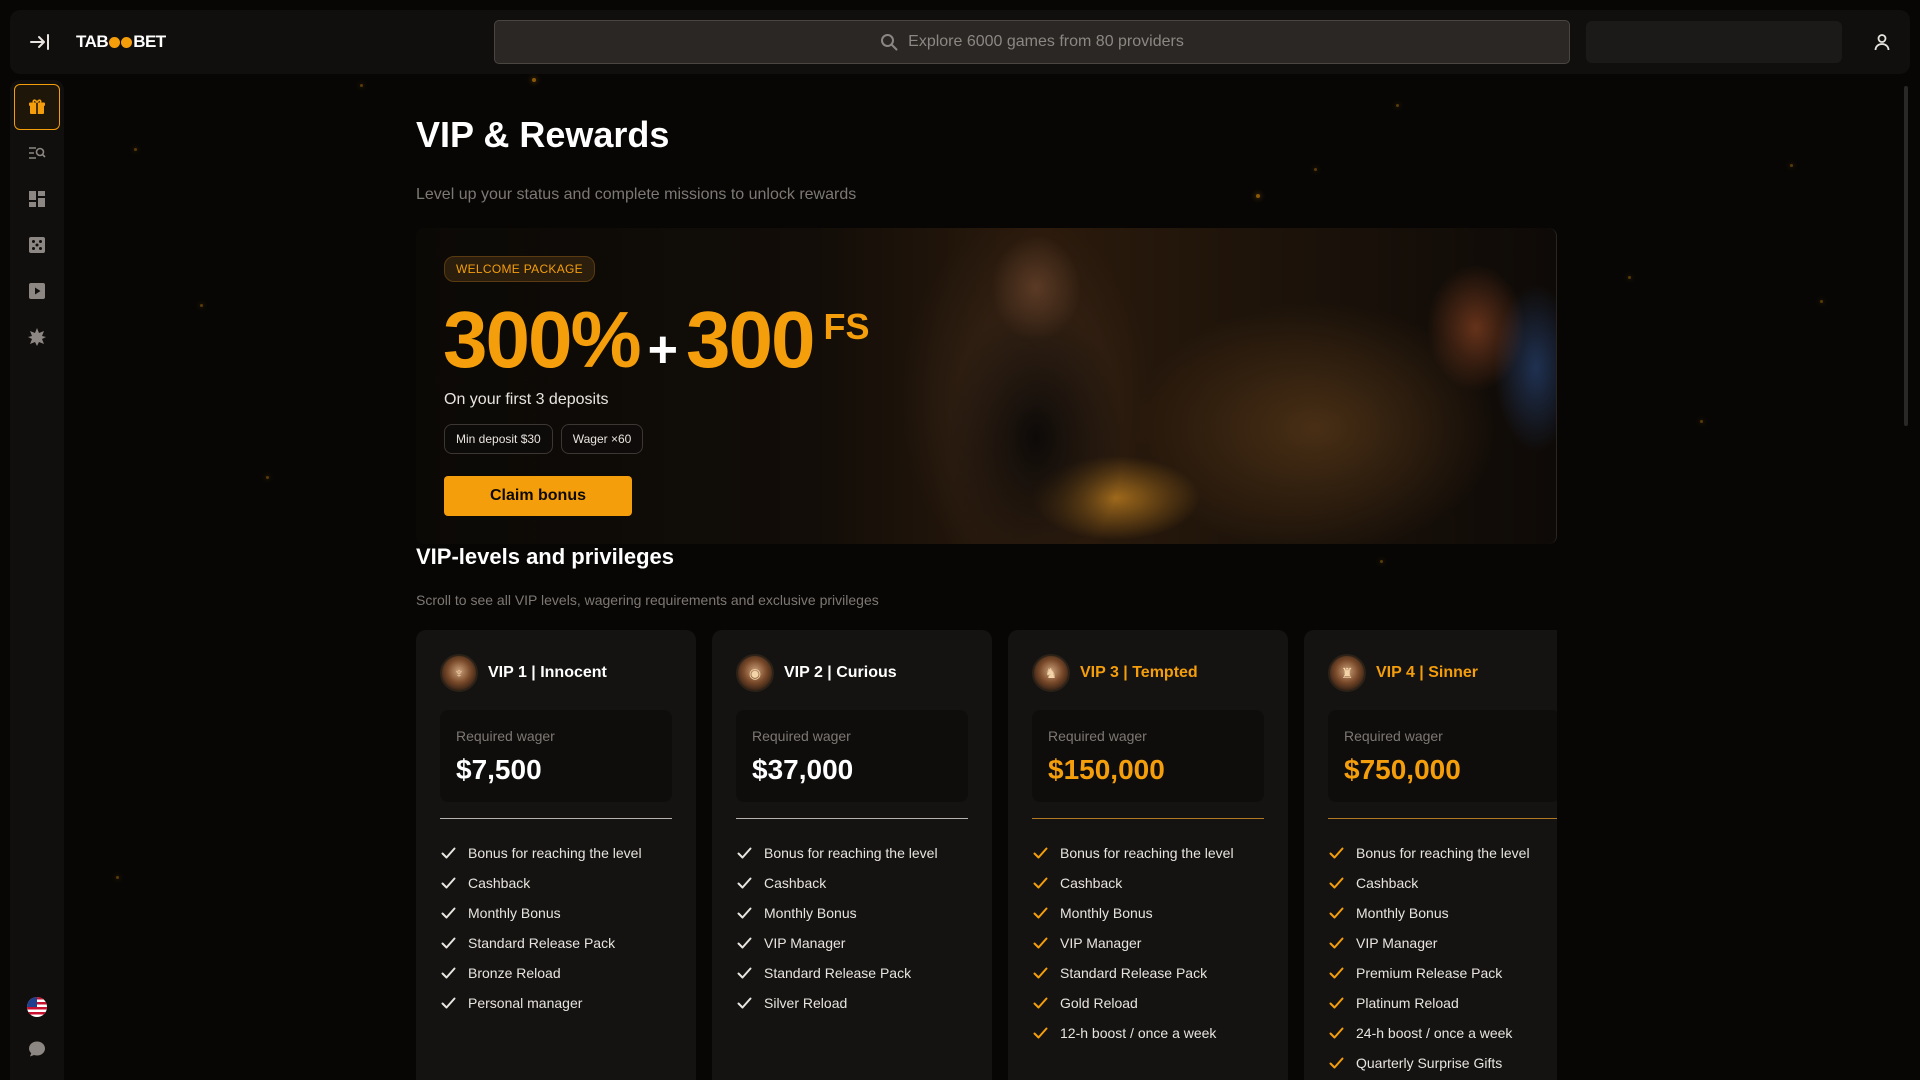  I want to click on vip-card-header: ♜ VIP 4 | Sinner, so click(1403, 673).